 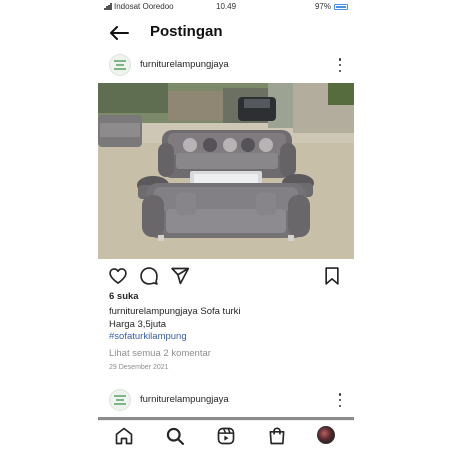 I want to click on next-post-header: furniturelampungjaya, so click(x=226, y=400).